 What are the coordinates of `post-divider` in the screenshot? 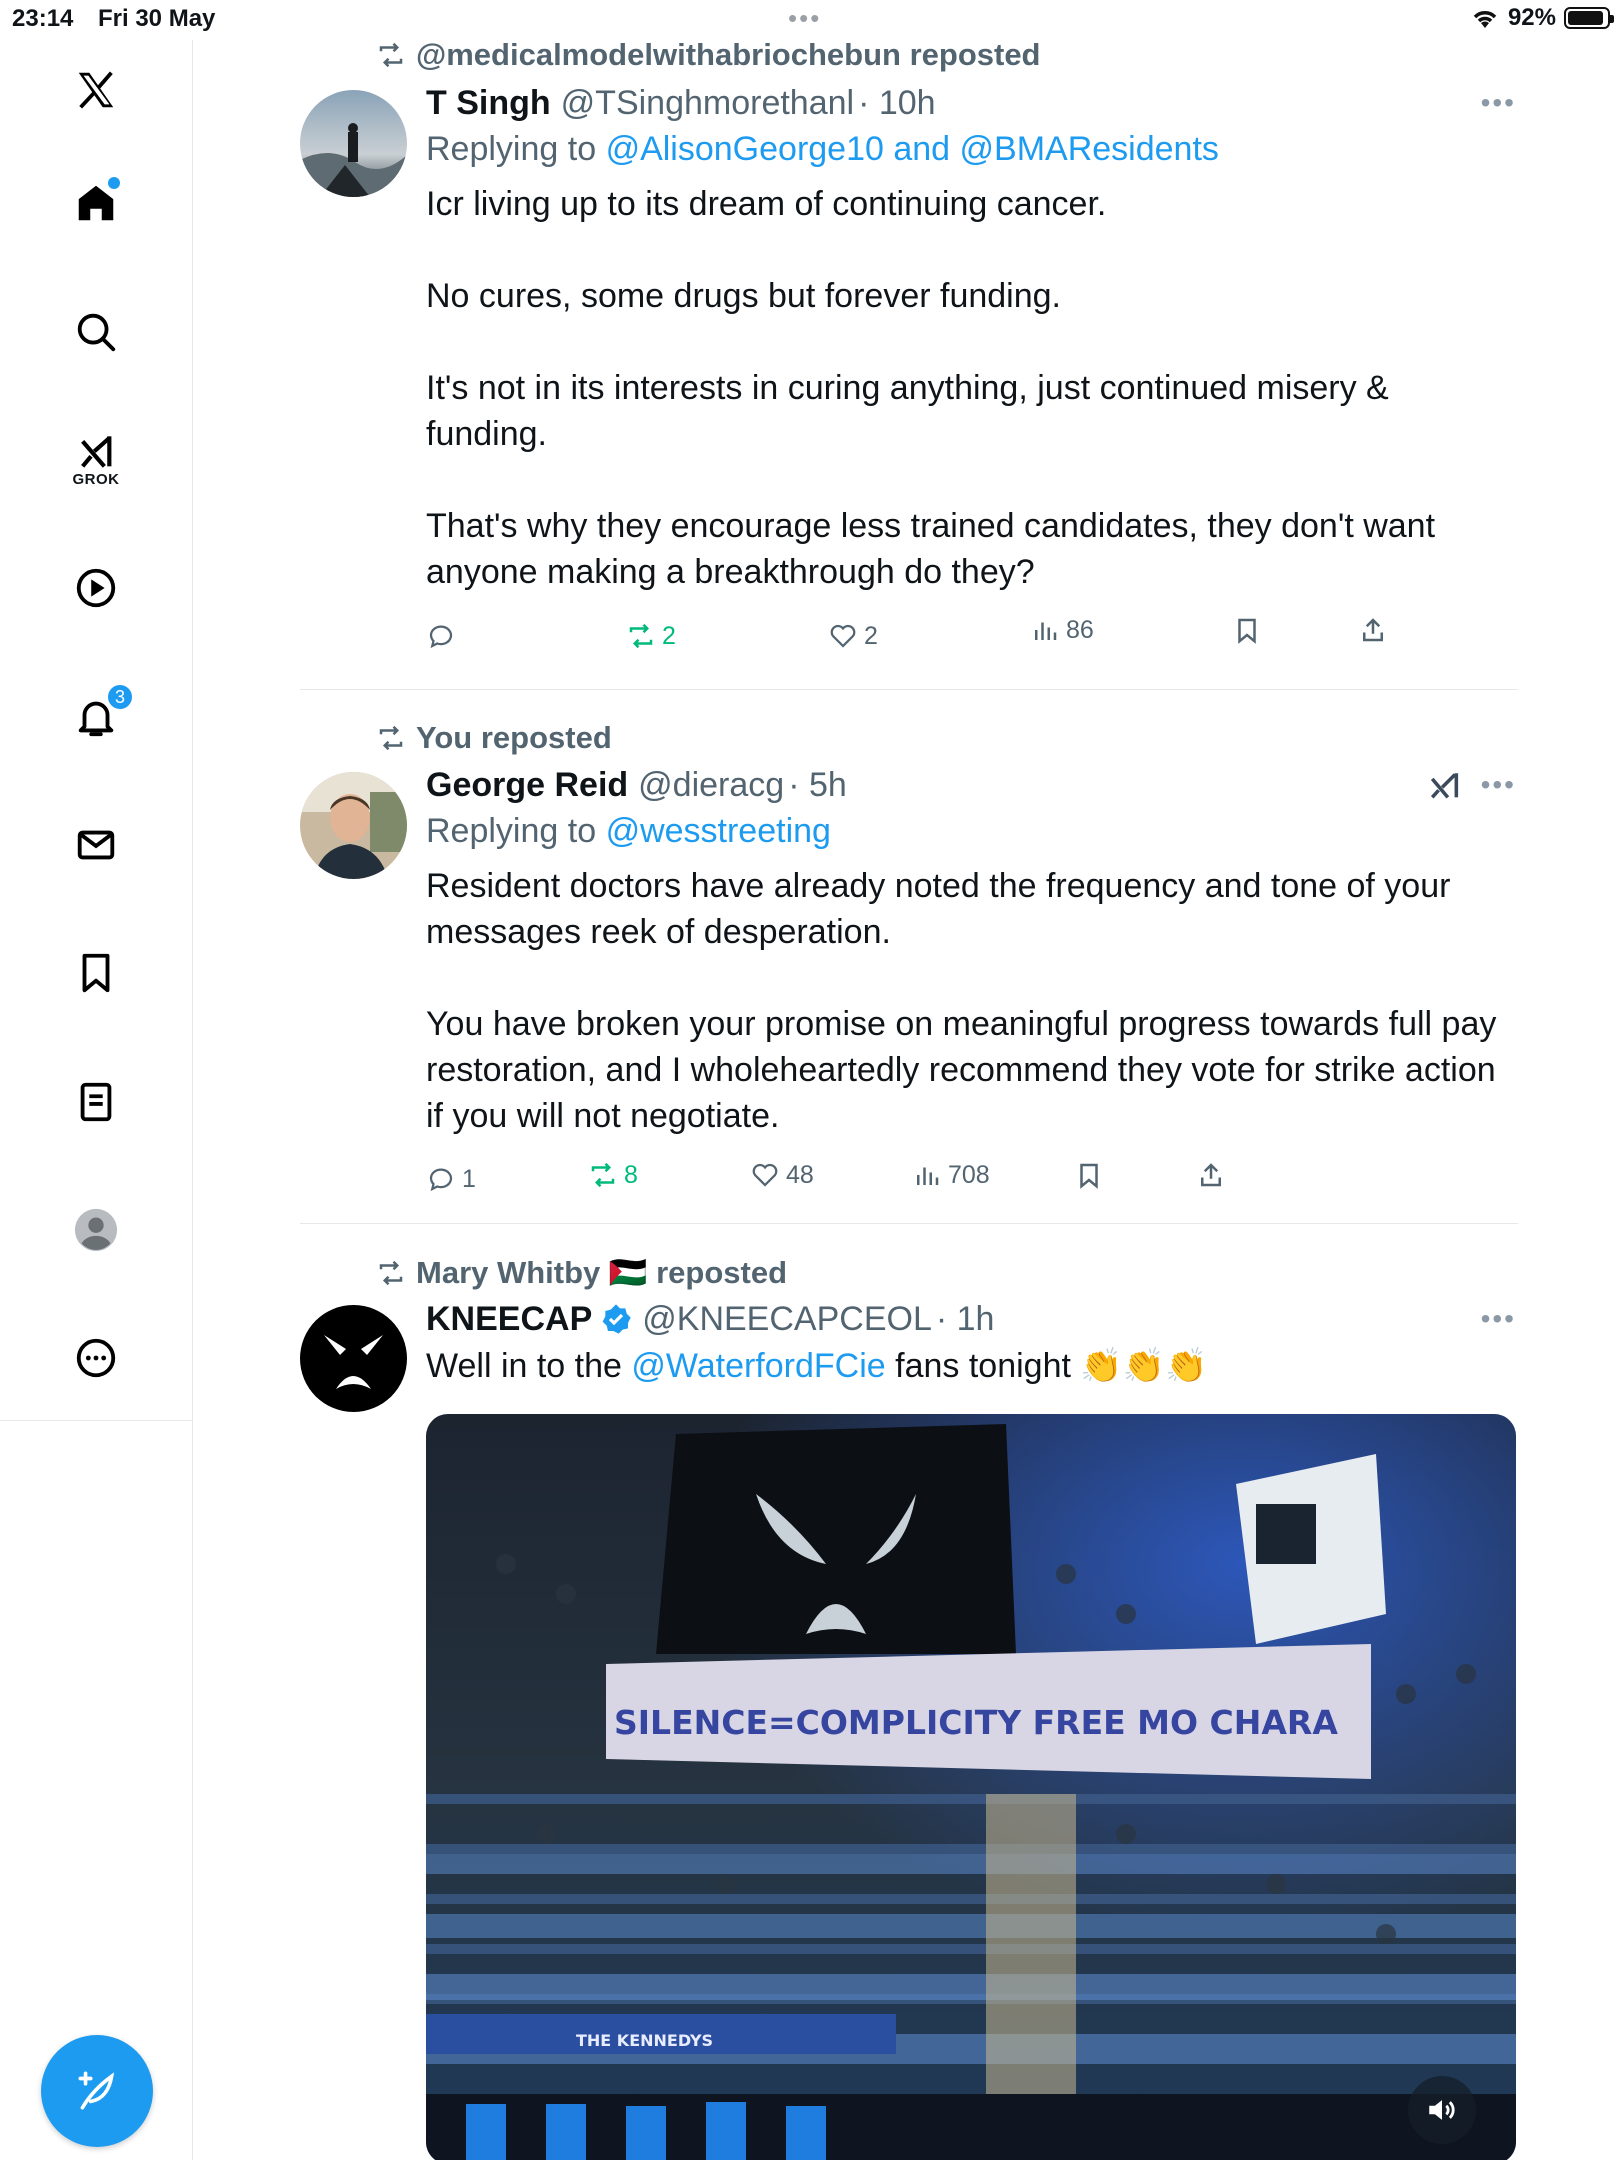 It's located at (909, 689).